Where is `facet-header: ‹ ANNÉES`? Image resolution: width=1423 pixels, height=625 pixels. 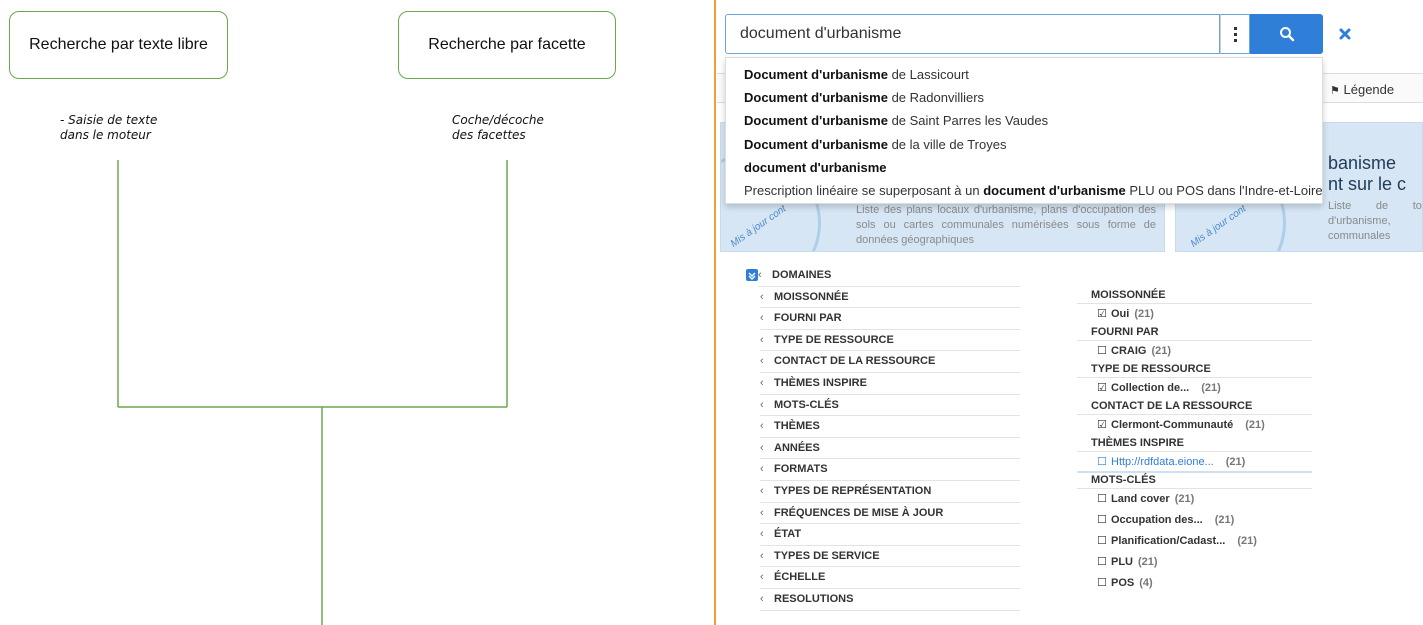 facet-header: ‹ ANNÉES is located at coordinates (890, 449).